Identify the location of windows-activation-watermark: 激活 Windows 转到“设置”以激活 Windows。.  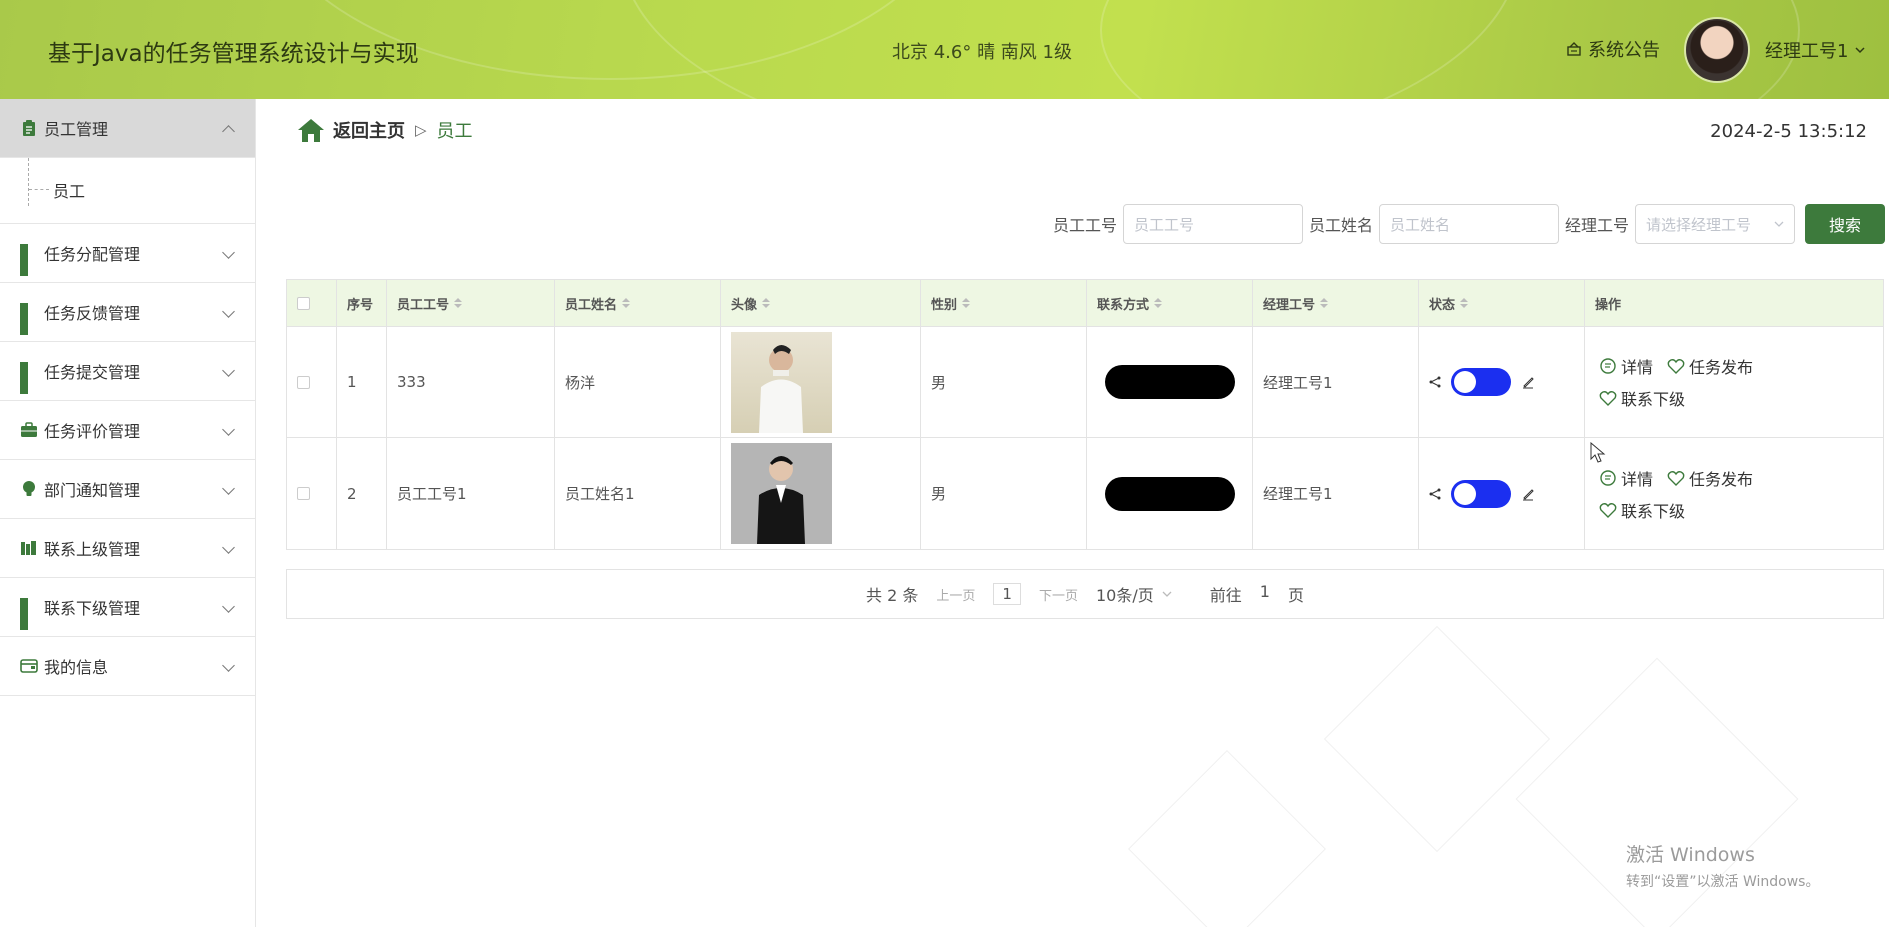
(1722, 865).